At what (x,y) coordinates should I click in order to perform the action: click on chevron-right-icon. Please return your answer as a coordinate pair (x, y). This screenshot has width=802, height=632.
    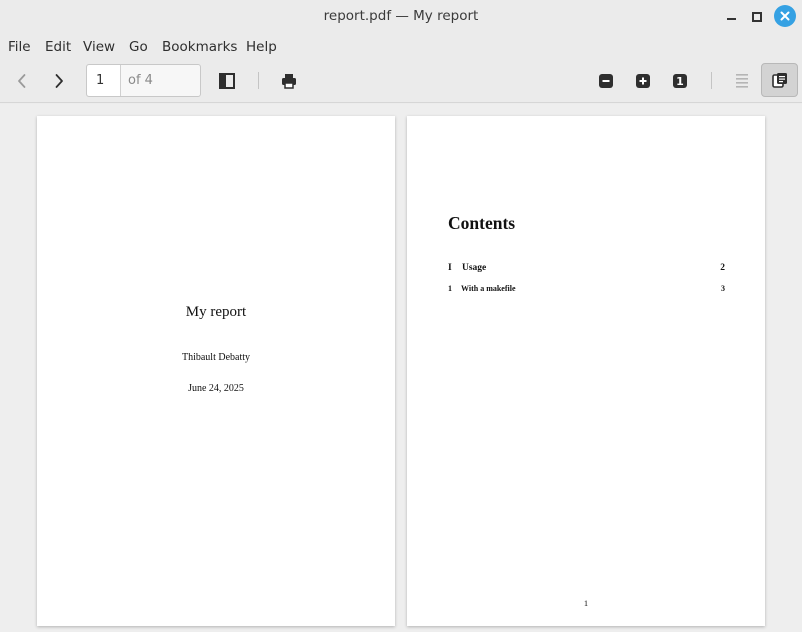
    Looking at the image, I should click on (59, 81).